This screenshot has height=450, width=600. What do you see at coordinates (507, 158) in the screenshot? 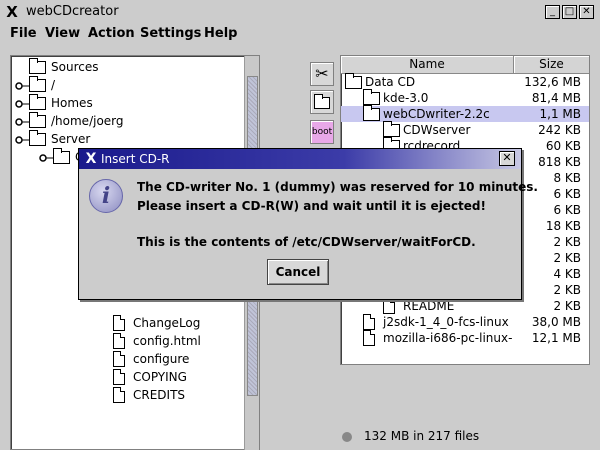
I see `dialog-close-button: ✕` at bounding box center [507, 158].